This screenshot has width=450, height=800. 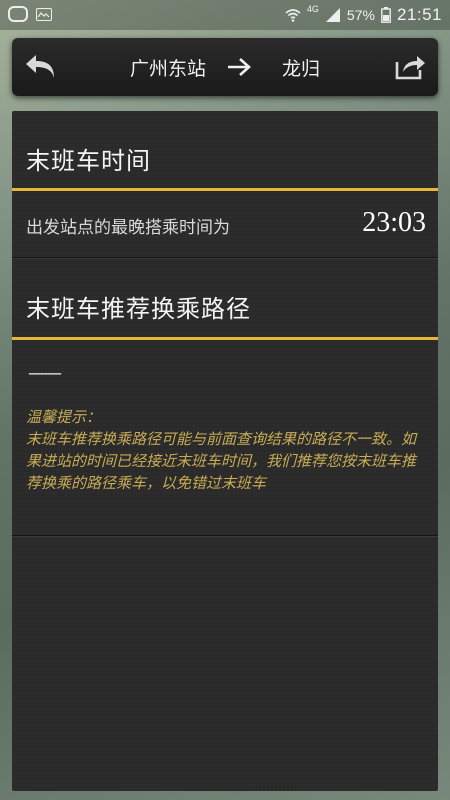 I want to click on latest-time-label: 出发站点的最晚搭乘时间为, so click(x=128, y=228).